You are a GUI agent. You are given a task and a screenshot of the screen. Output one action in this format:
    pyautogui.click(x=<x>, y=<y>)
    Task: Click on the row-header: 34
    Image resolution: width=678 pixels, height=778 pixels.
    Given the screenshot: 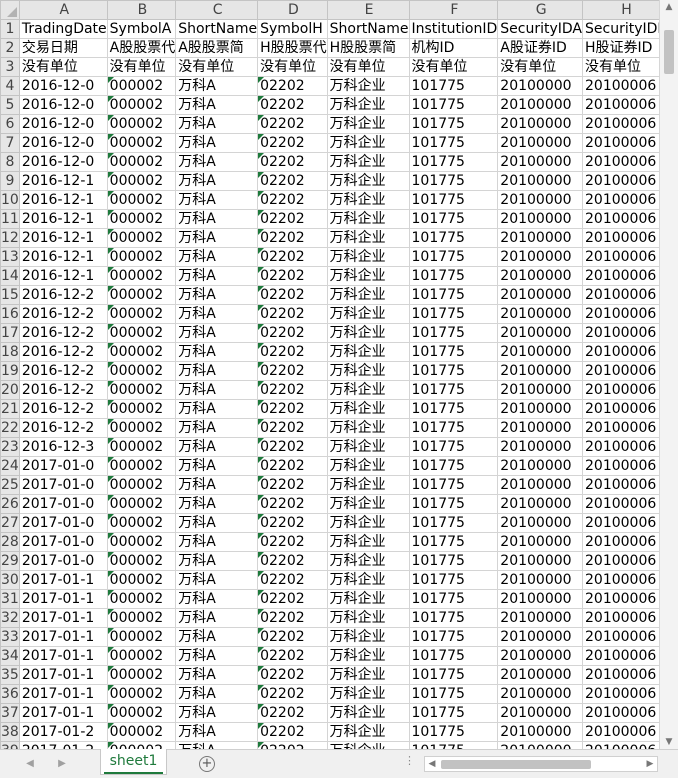 What is the action you would take?
    pyautogui.click(x=10, y=656)
    